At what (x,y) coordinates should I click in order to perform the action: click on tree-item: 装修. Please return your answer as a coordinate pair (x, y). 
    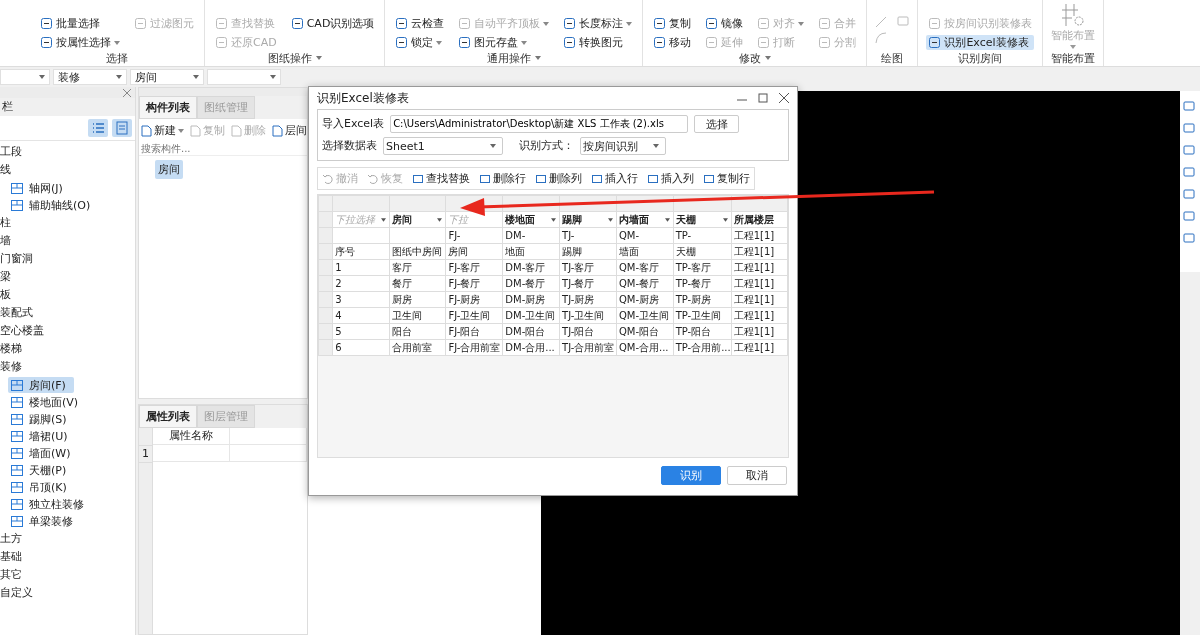
    Looking at the image, I should click on (67, 367).